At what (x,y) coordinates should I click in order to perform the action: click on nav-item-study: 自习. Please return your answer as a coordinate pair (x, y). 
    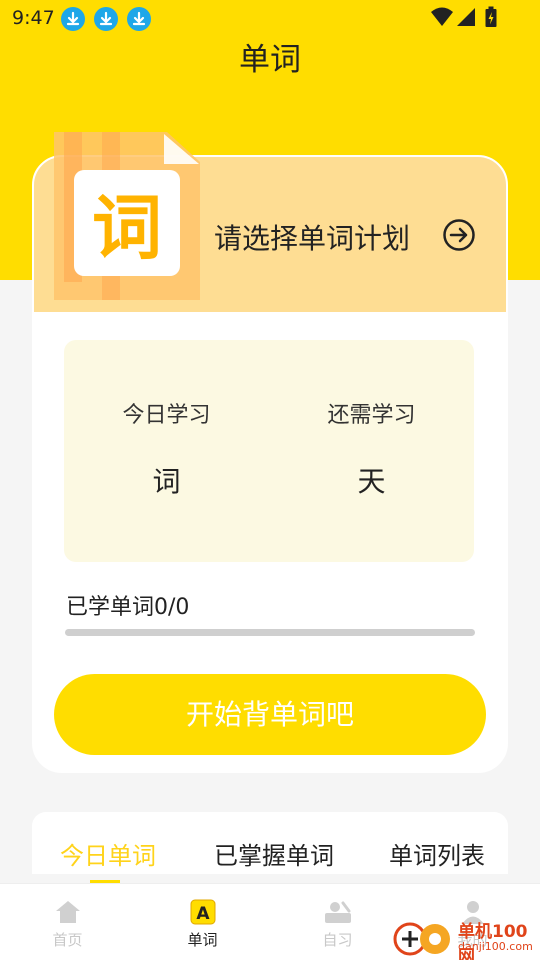
    Looking at the image, I should click on (337, 922).